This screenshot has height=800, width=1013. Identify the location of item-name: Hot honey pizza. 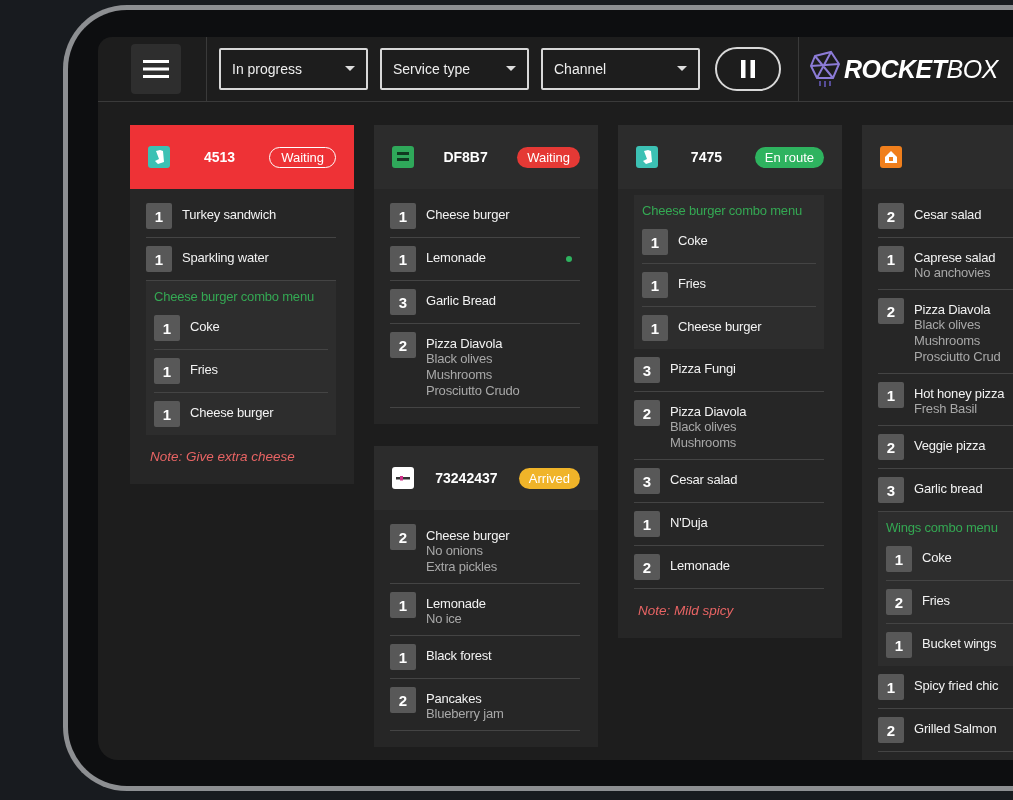
(960, 393).